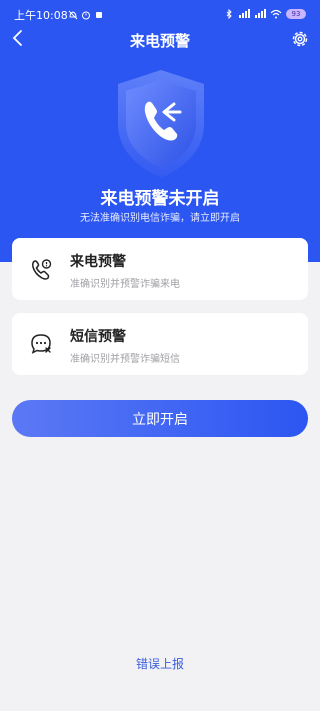 The image size is (320, 711). I want to click on feature-description: 准确识别并预警诈骗短信, so click(125, 359).